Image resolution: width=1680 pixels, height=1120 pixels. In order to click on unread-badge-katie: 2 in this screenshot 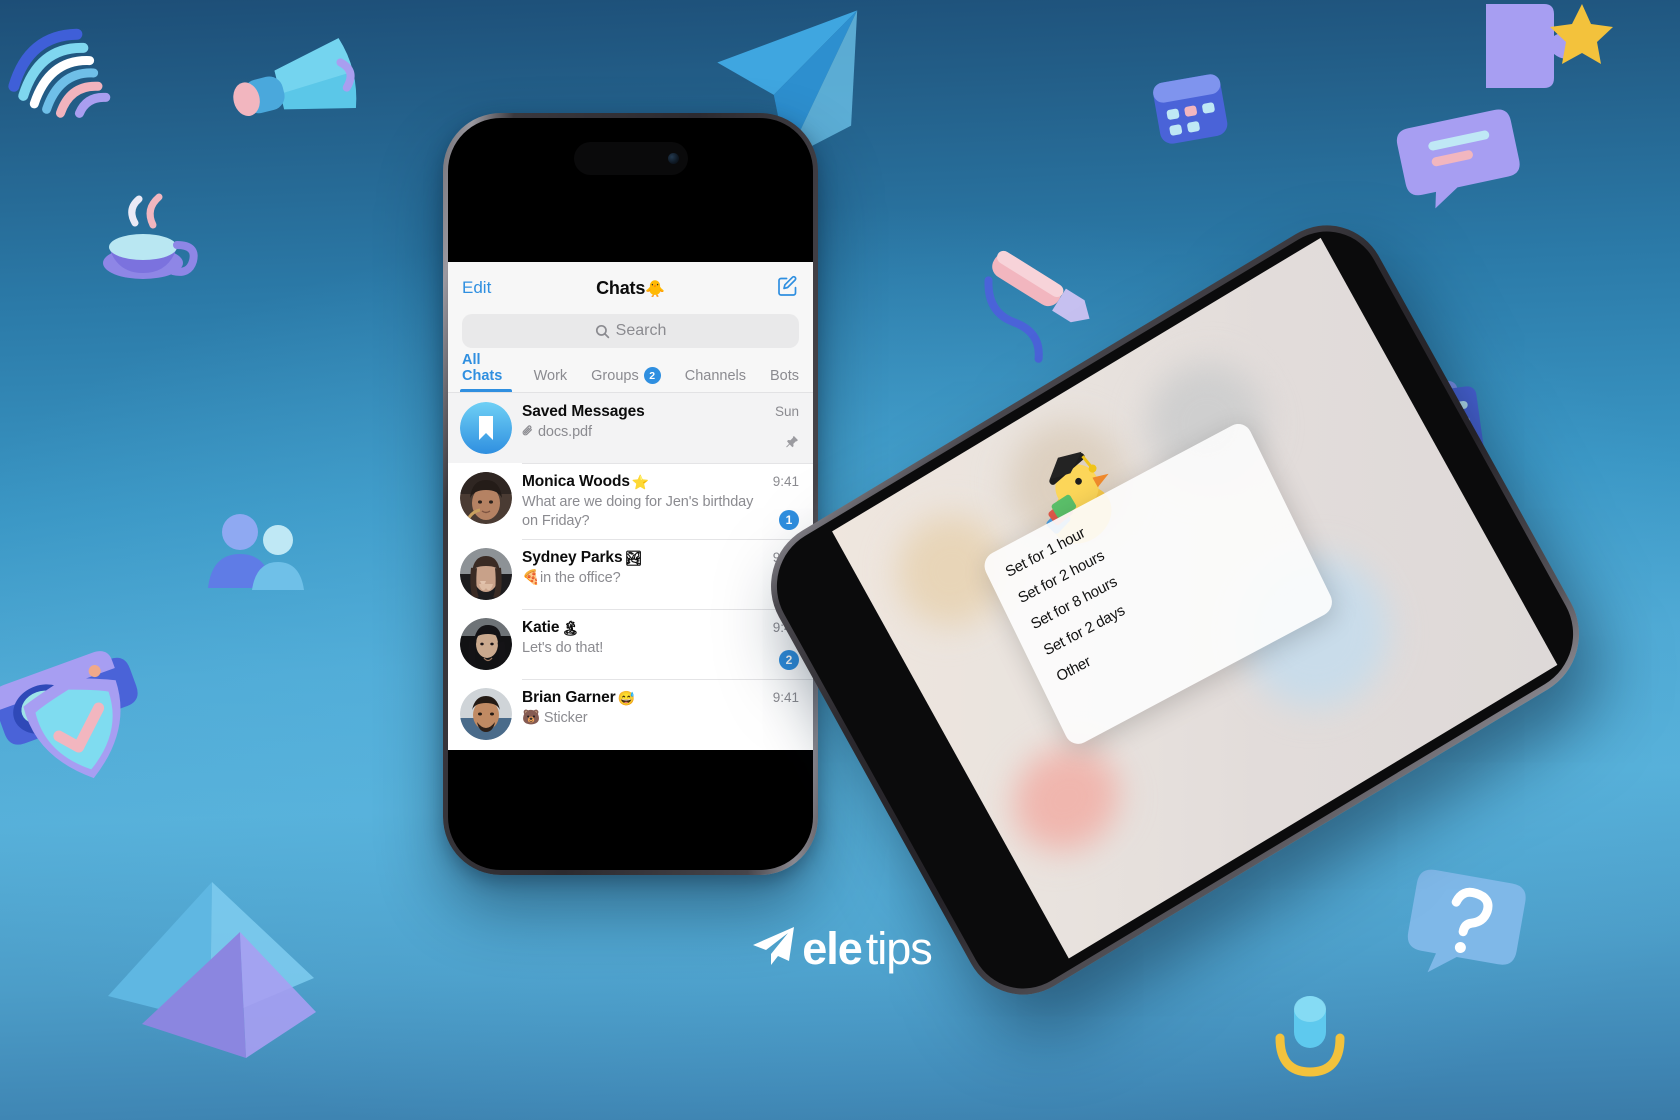, I will do `click(789, 660)`.